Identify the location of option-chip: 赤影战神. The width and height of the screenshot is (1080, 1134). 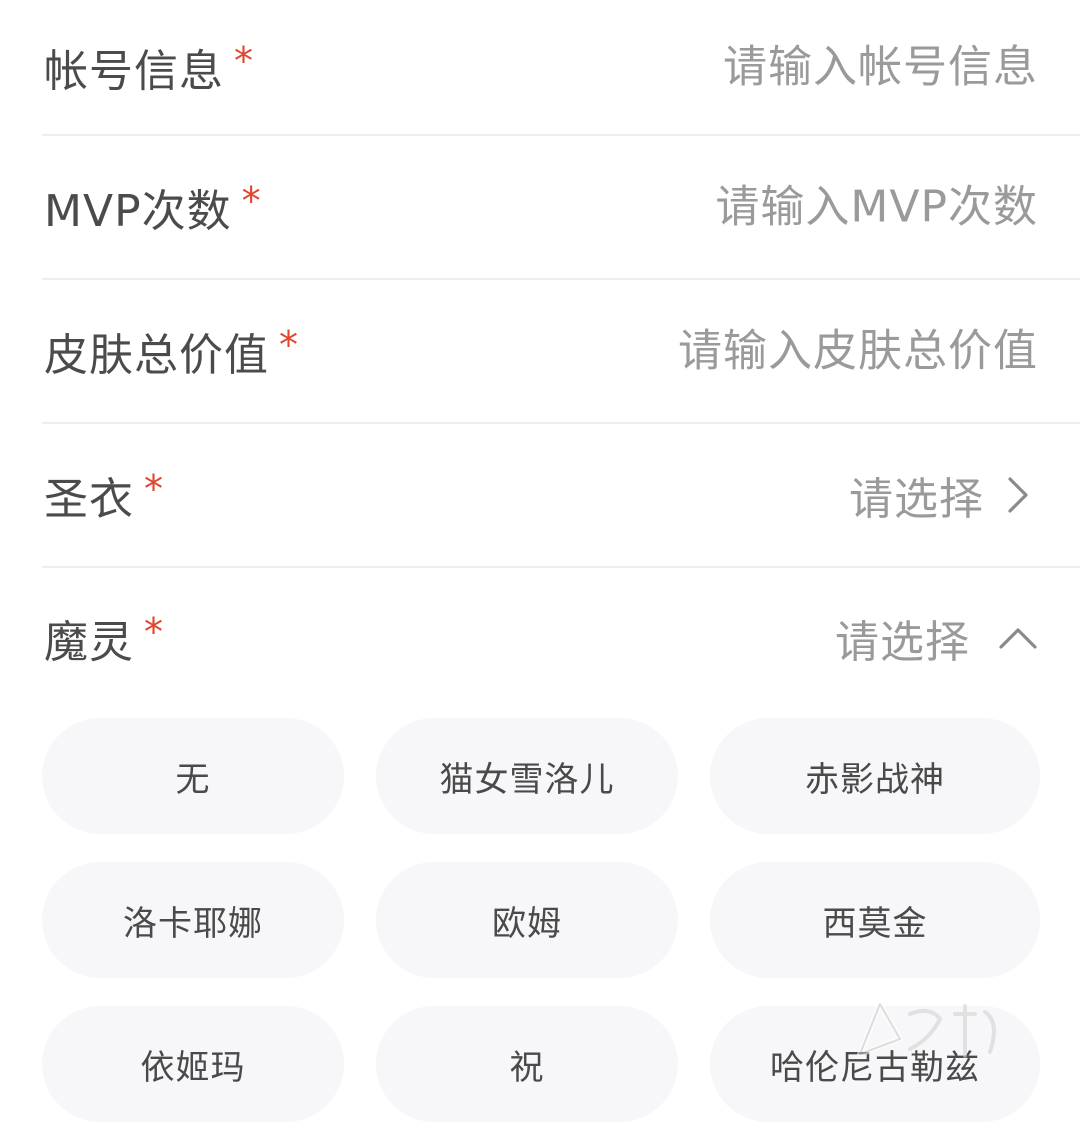
(875, 776).